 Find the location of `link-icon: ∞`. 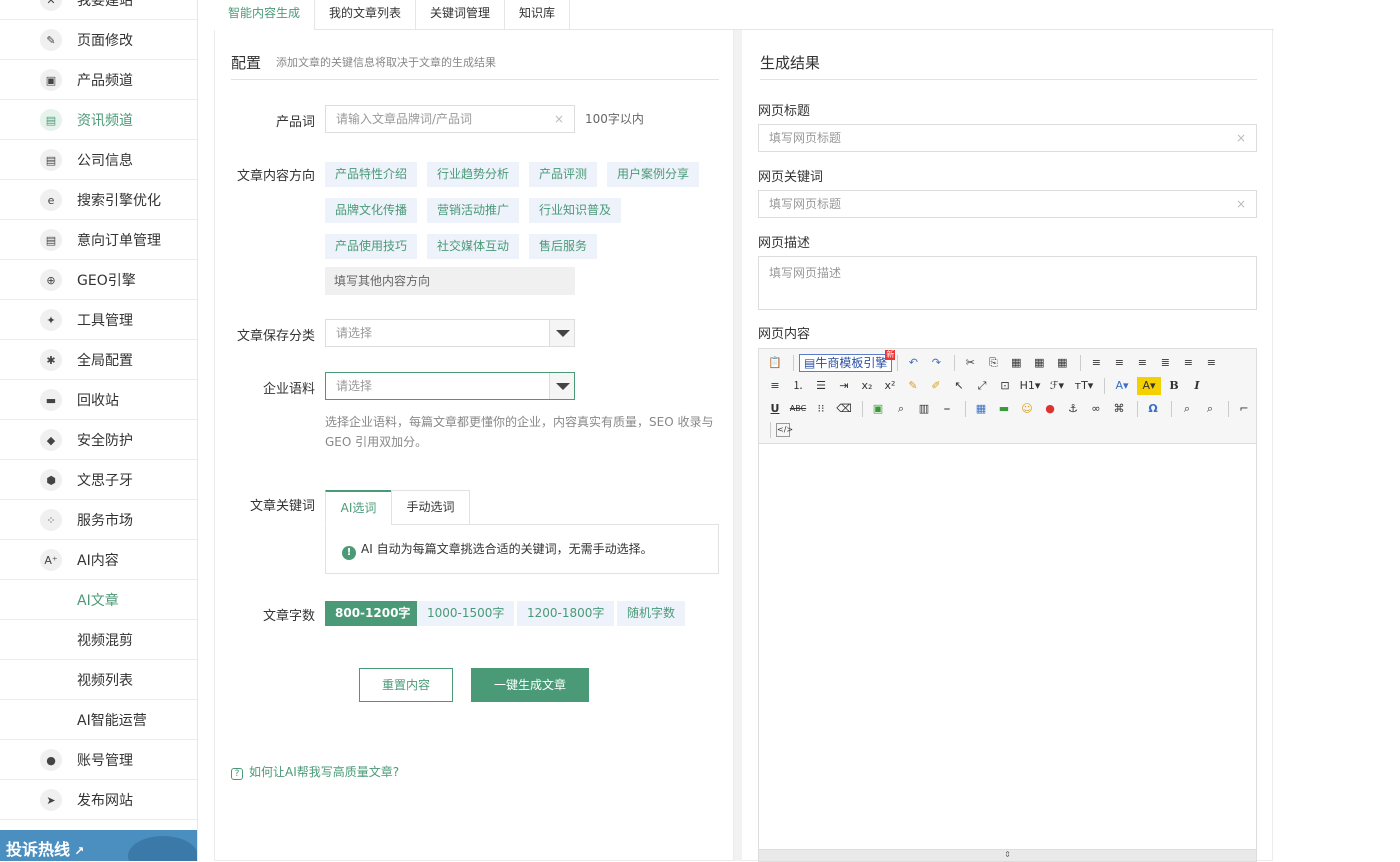

link-icon: ∞ is located at coordinates (1096, 409).